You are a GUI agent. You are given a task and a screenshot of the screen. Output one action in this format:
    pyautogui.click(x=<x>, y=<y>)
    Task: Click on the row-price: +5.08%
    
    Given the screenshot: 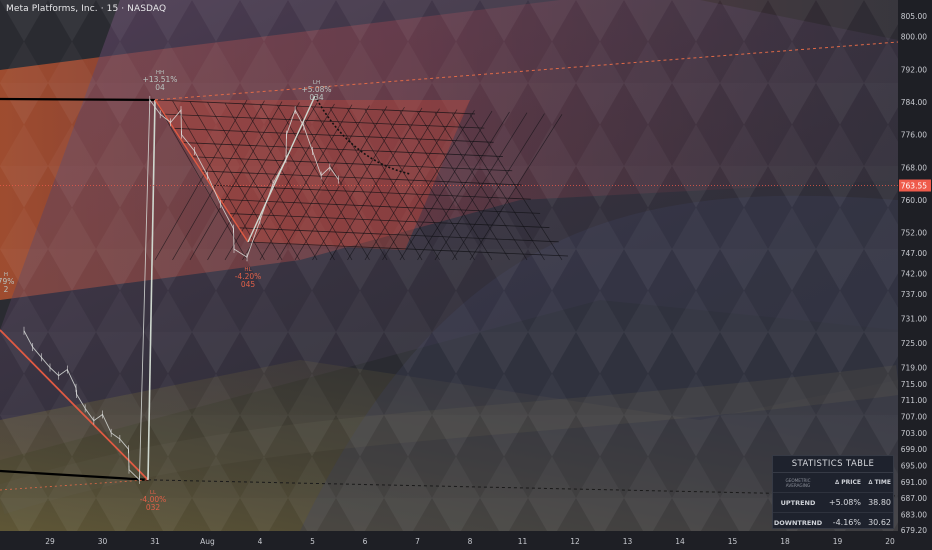 What is the action you would take?
    pyautogui.click(x=844, y=502)
    